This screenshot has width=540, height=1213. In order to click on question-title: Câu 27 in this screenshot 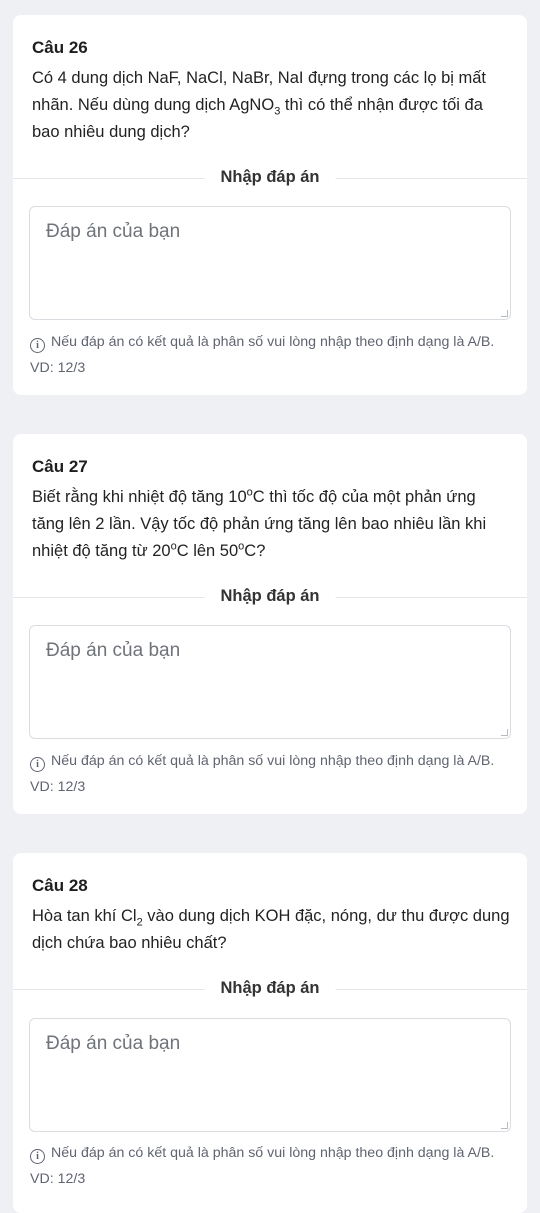, I will do `click(60, 466)`.